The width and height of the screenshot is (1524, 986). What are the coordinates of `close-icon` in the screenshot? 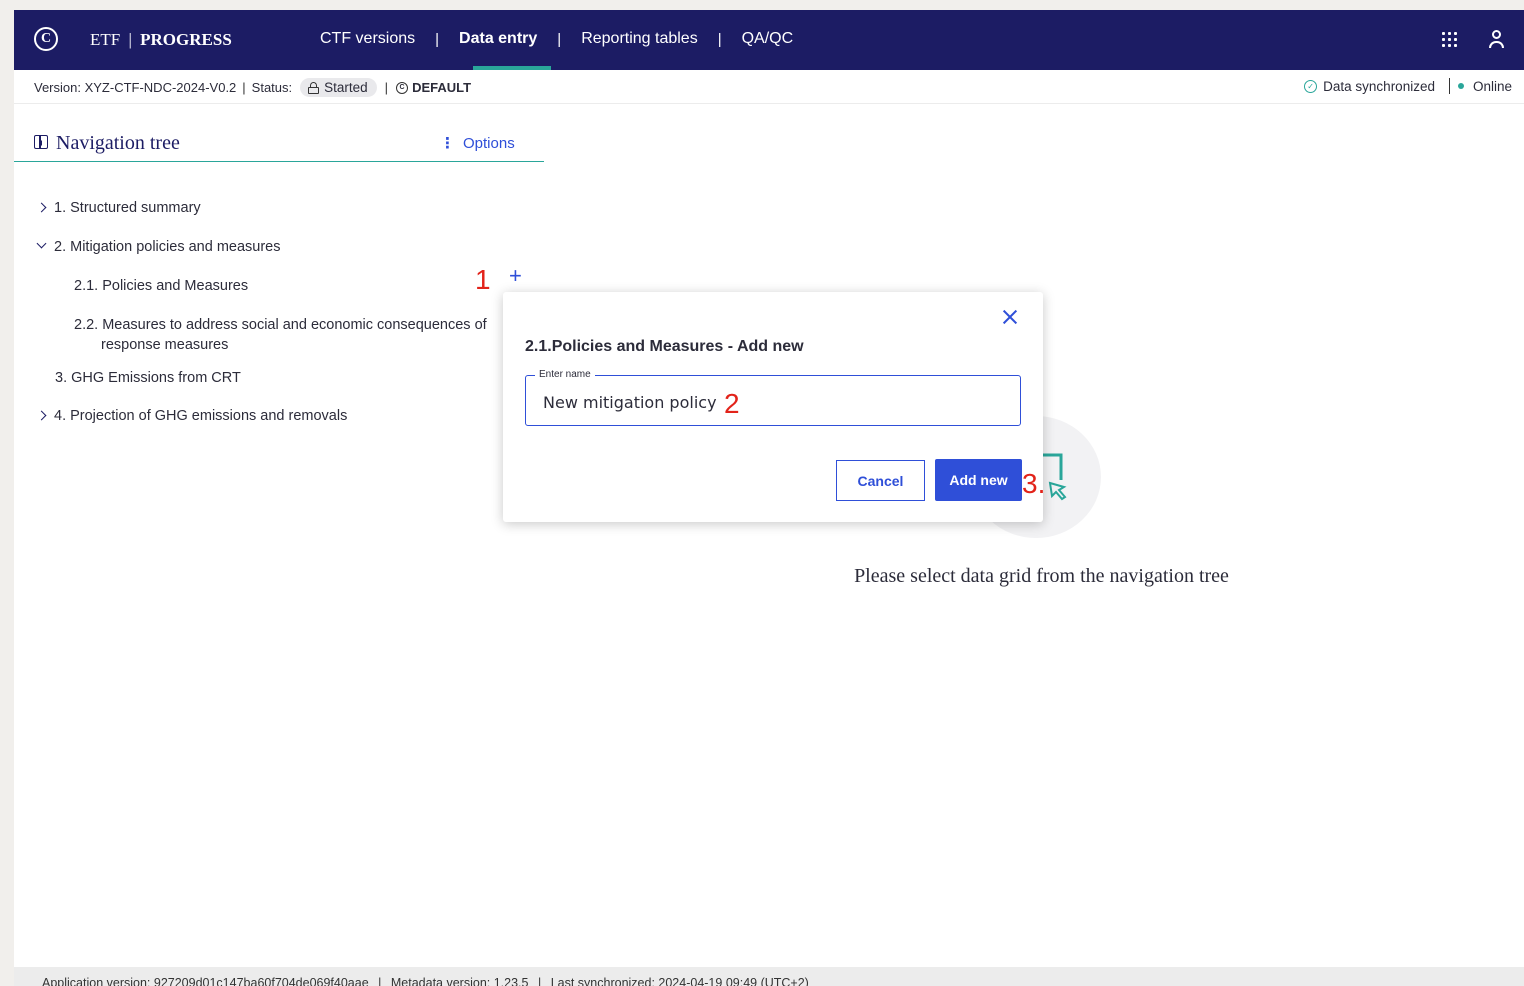 It's located at (1010, 317).